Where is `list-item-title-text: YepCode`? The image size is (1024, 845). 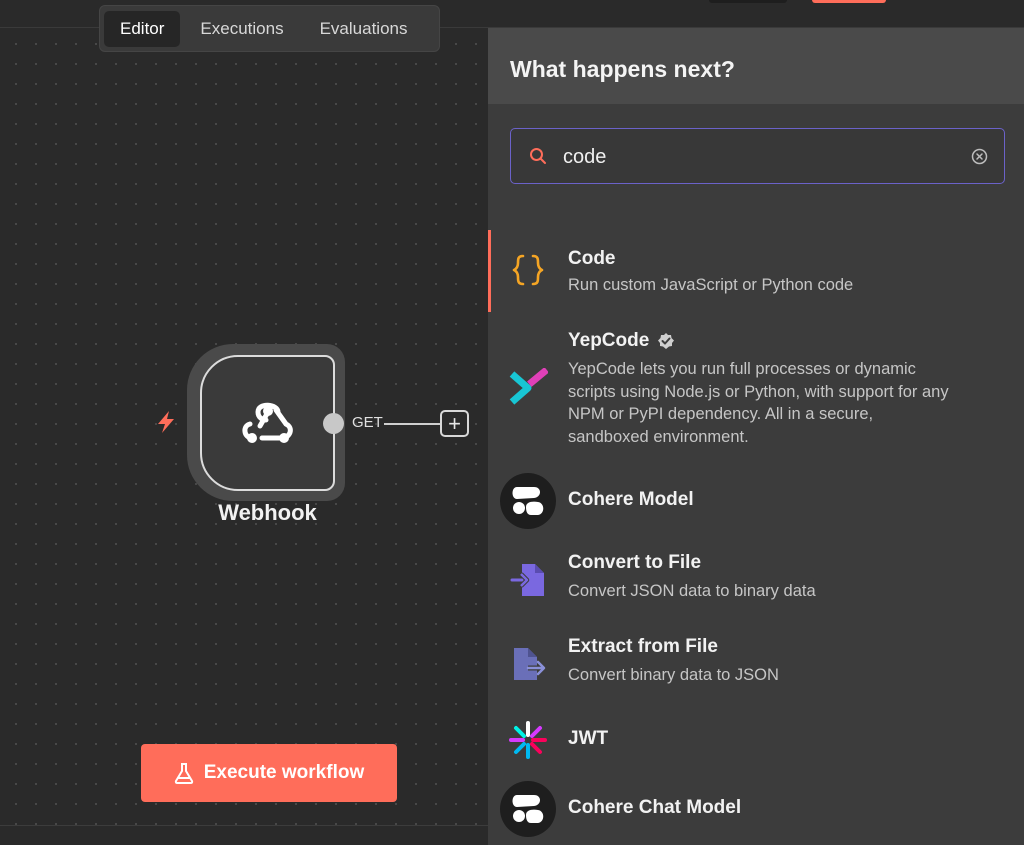
list-item-title-text: YepCode is located at coordinates (609, 340).